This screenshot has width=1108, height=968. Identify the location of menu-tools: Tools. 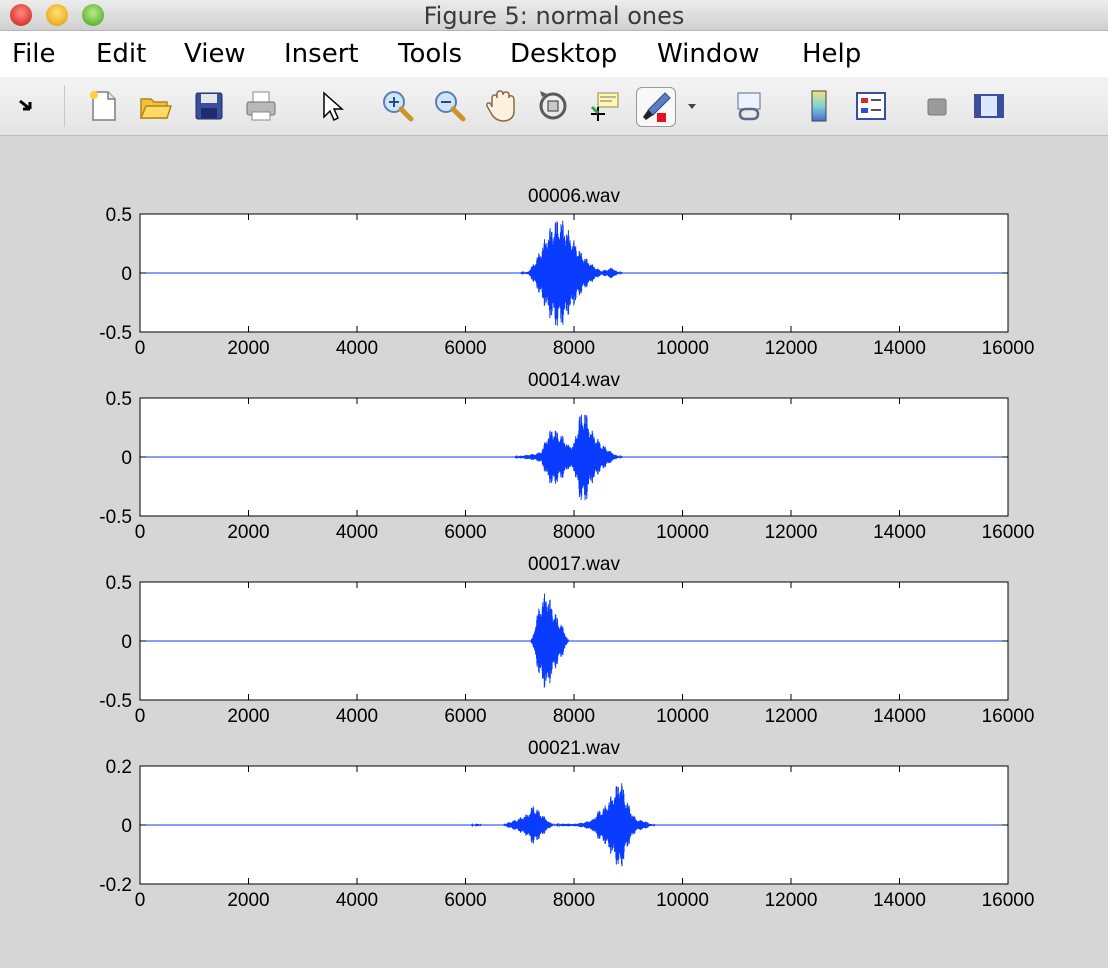
(430, 54).